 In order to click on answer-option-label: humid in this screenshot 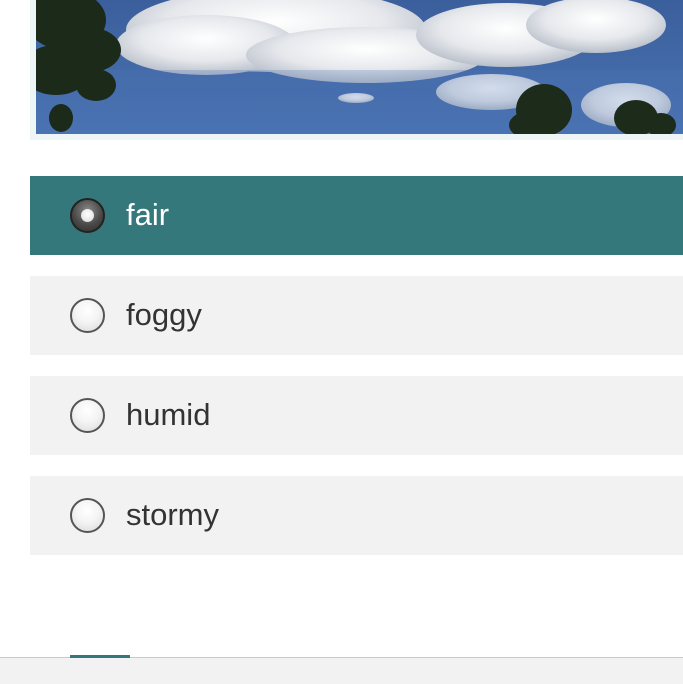, I will do `click(168, 414)`.